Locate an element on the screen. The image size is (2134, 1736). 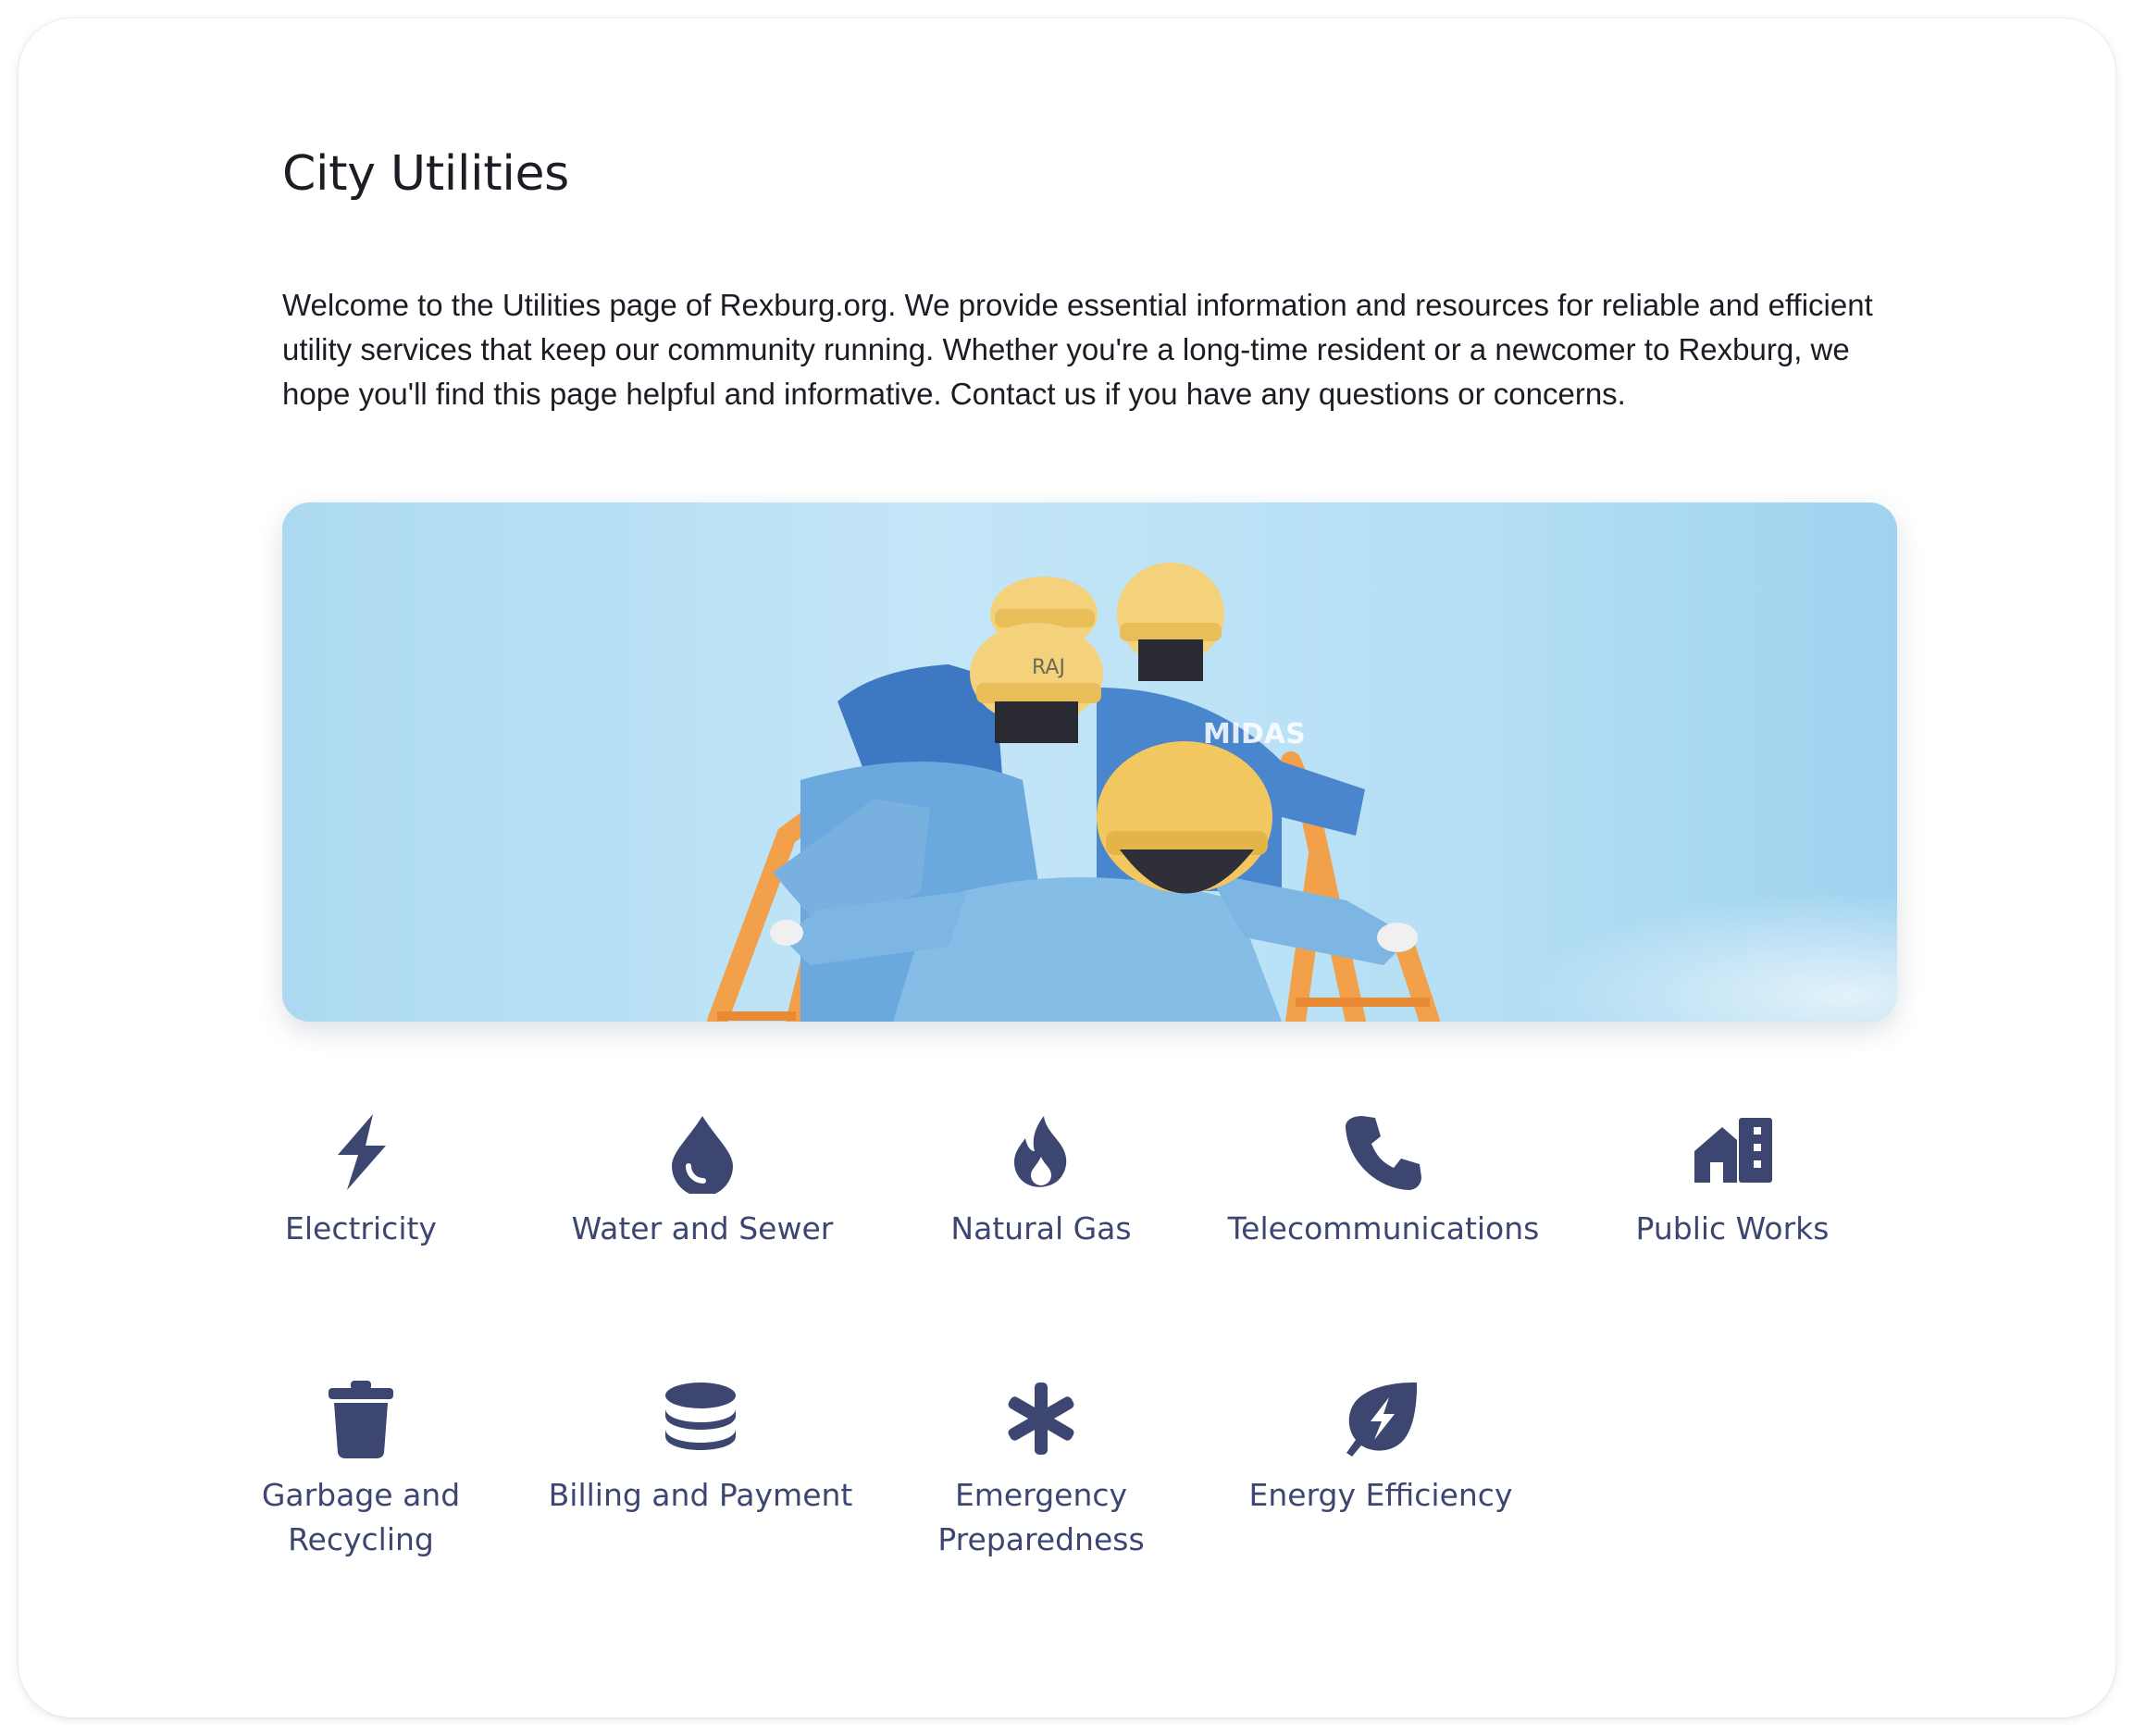
phone-icon is located at coordinates (1383, 1152).